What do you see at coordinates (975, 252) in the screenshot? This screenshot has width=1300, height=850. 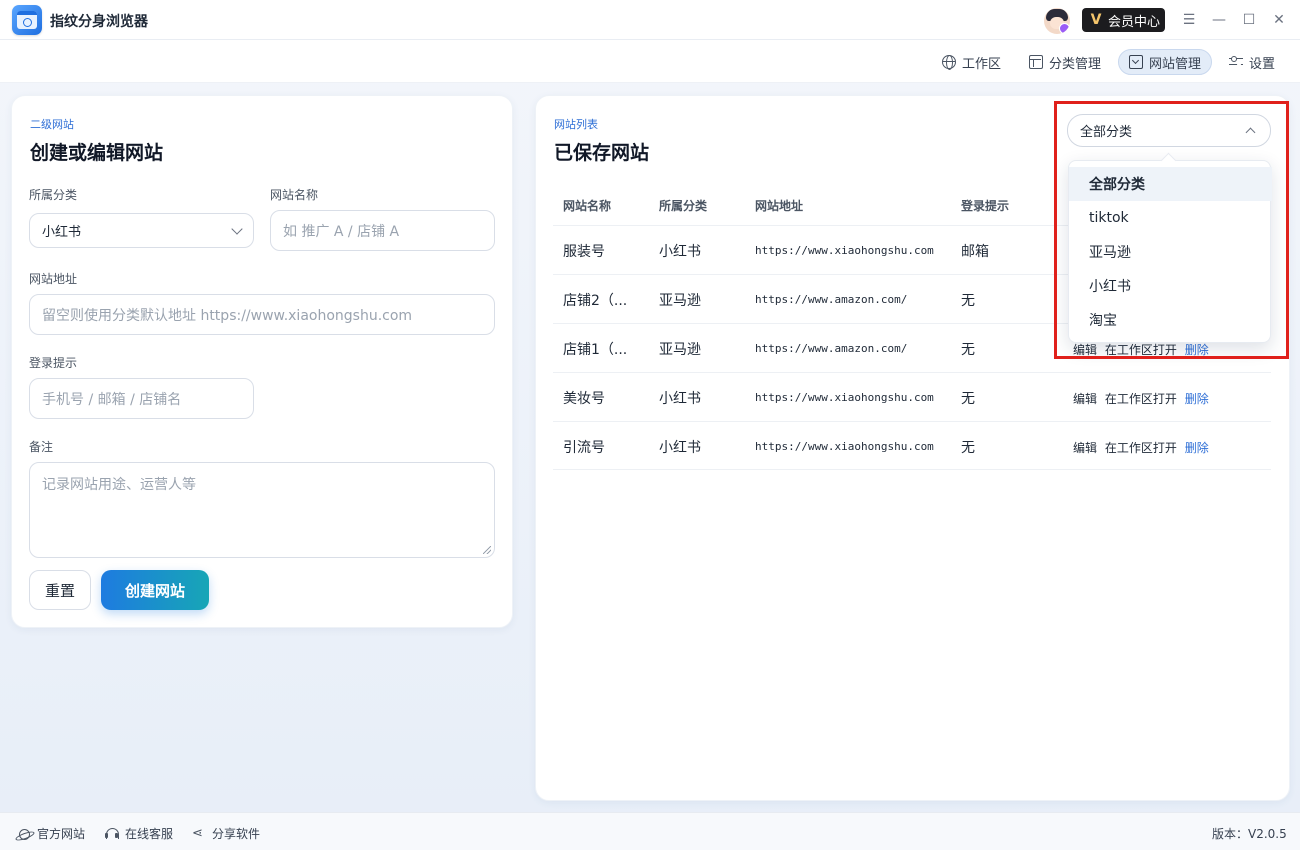 I see `row-login: 邮箱` at bounding box center [975, 252].